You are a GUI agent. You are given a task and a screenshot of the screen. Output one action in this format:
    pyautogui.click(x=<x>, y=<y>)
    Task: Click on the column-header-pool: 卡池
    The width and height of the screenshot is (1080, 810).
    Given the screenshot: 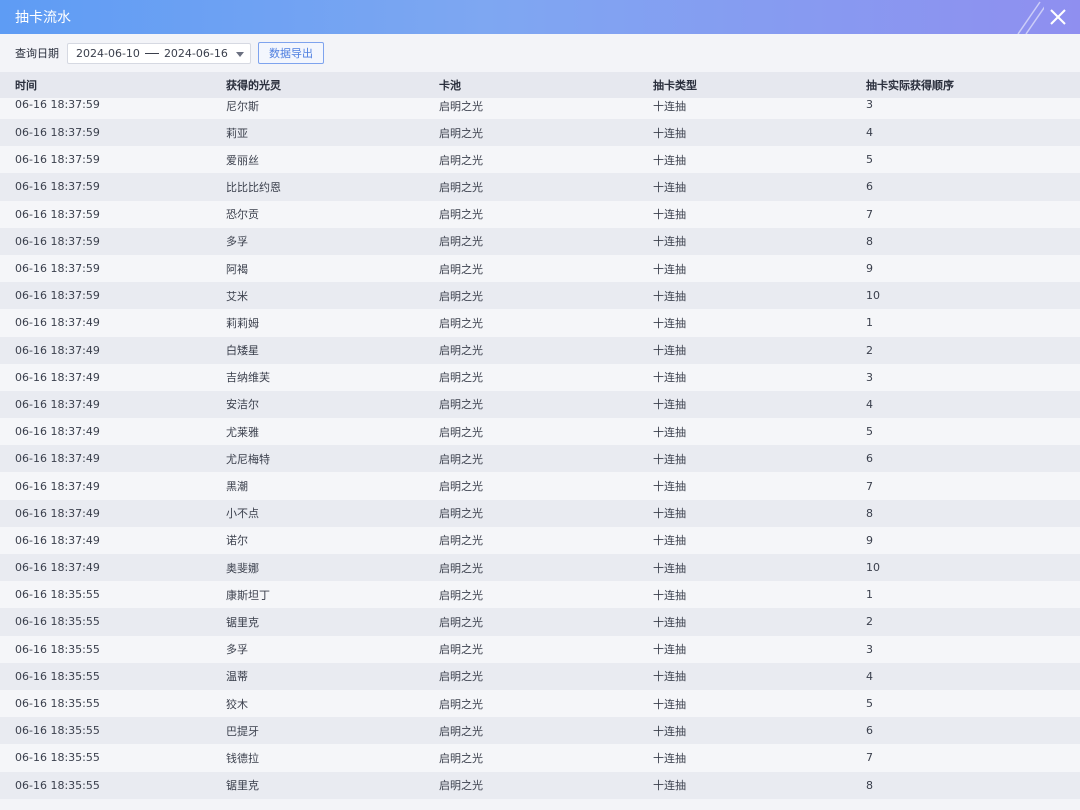 What is the action you would take?
    pyautogui.click(x=532, y=85)
    